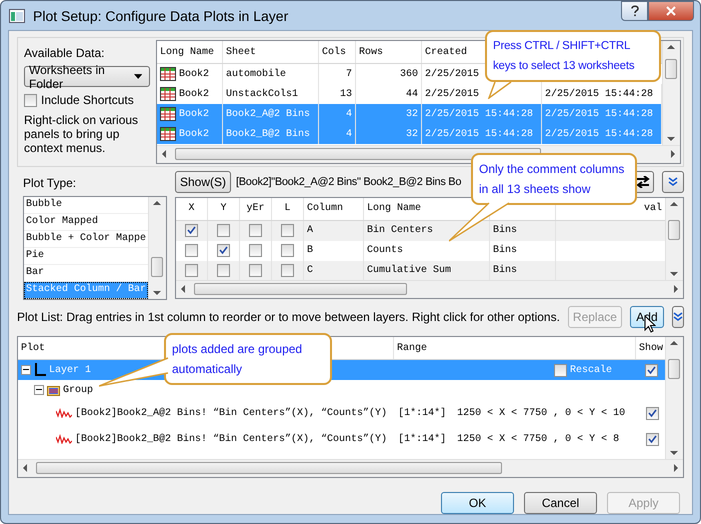 This screenshot has height=524, width=701. I want to click on rescale-label: Rescale, so click(591, 370).